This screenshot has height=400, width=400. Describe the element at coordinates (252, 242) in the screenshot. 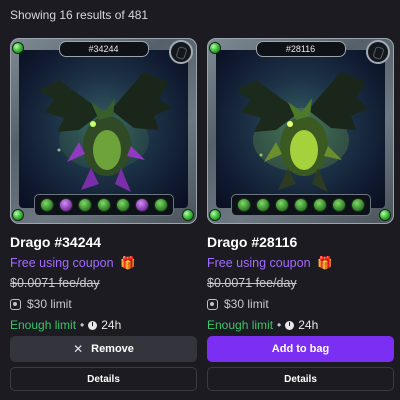

I see `item-name: Drago #28116` at that location.